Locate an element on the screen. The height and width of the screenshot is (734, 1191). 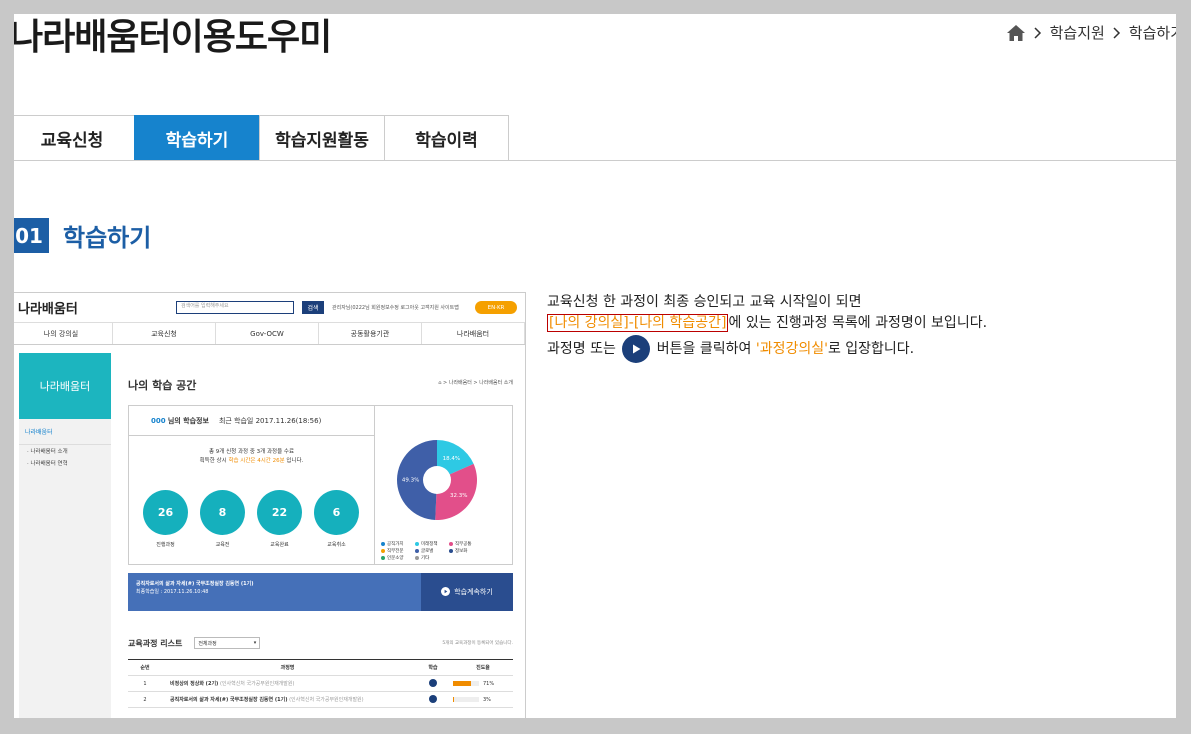
site-breadcrumb: ⌂ > 나라배움터 > 나라배움터 소개 is located at coordinates (475, 383).